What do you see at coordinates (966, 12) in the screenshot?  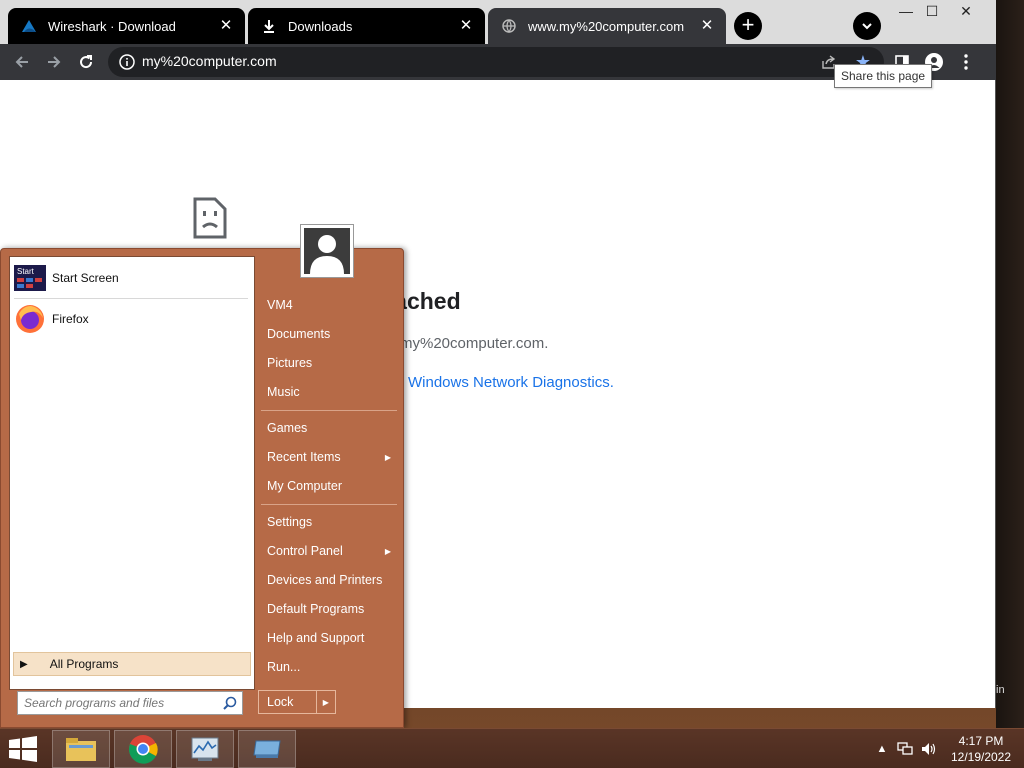 I see `window-close-button: ✕` at bounding box center [966, 12].